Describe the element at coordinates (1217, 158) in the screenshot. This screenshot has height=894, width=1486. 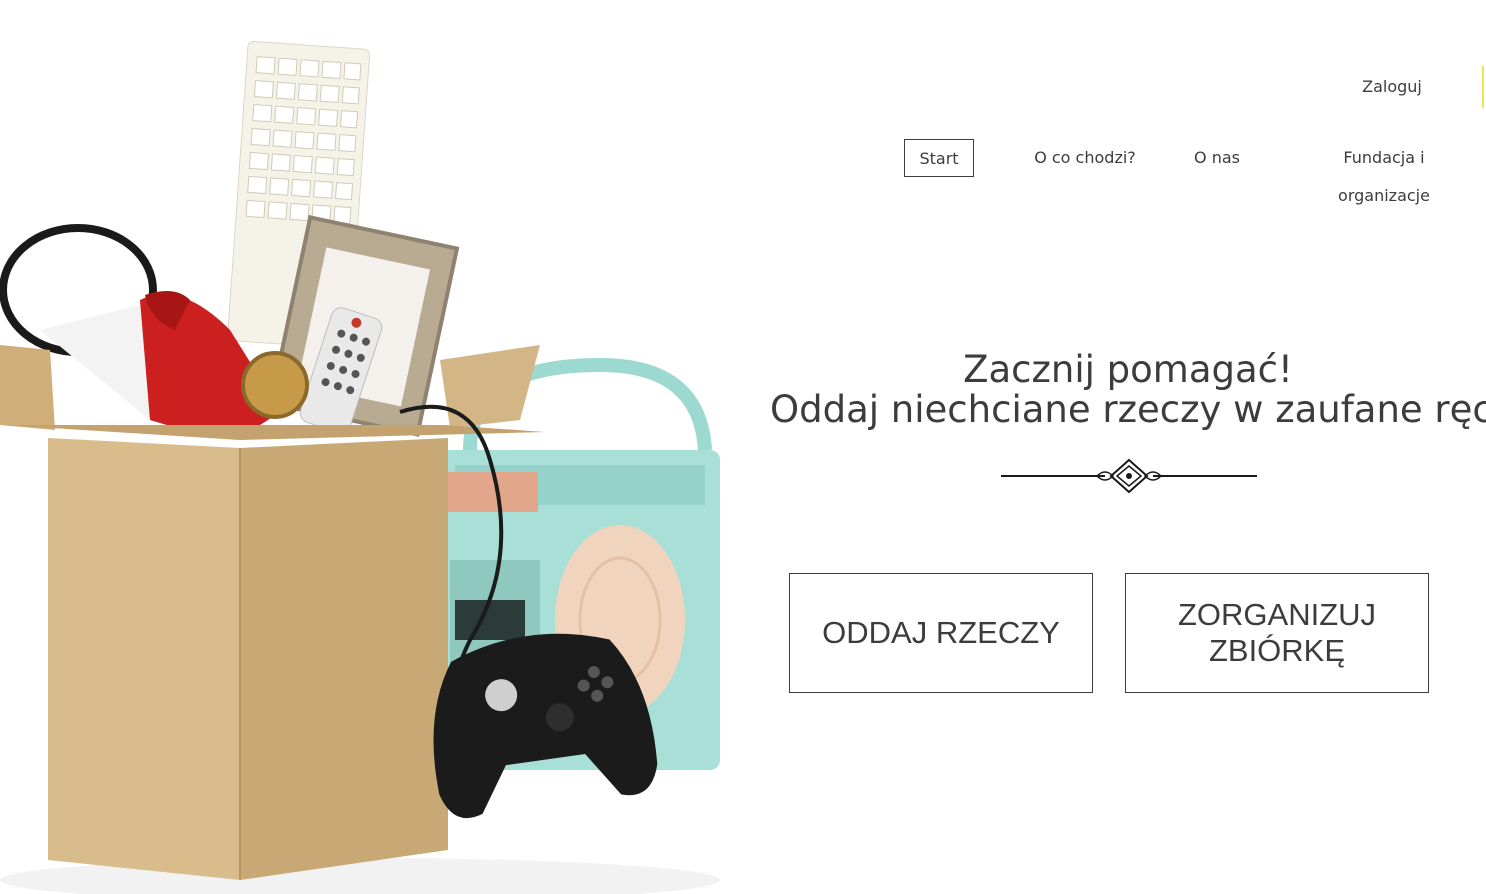
I see `nav-item-about-us: O nas` at that location.